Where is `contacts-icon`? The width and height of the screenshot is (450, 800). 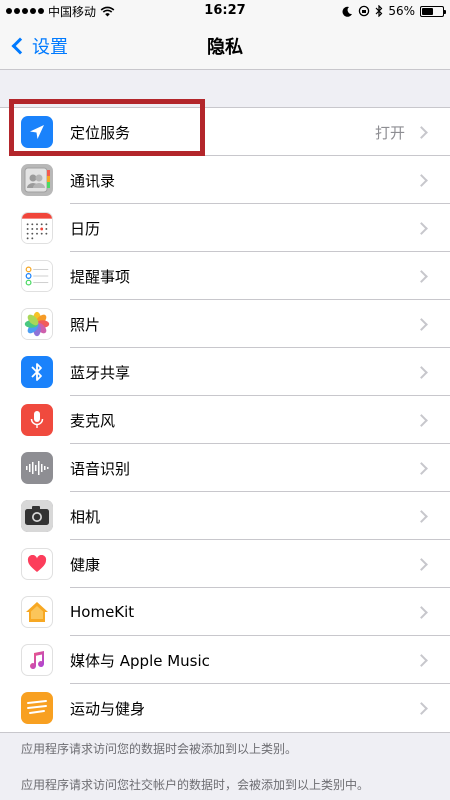 contacts-icon is located at coordinates (37, 180).